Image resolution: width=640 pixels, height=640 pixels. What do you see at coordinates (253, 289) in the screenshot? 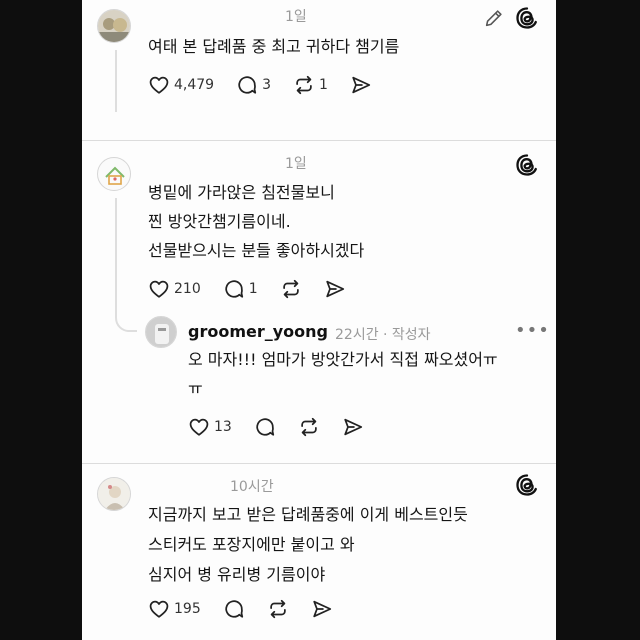
I see `reply-count: 1` at bounding box center [253, 289].